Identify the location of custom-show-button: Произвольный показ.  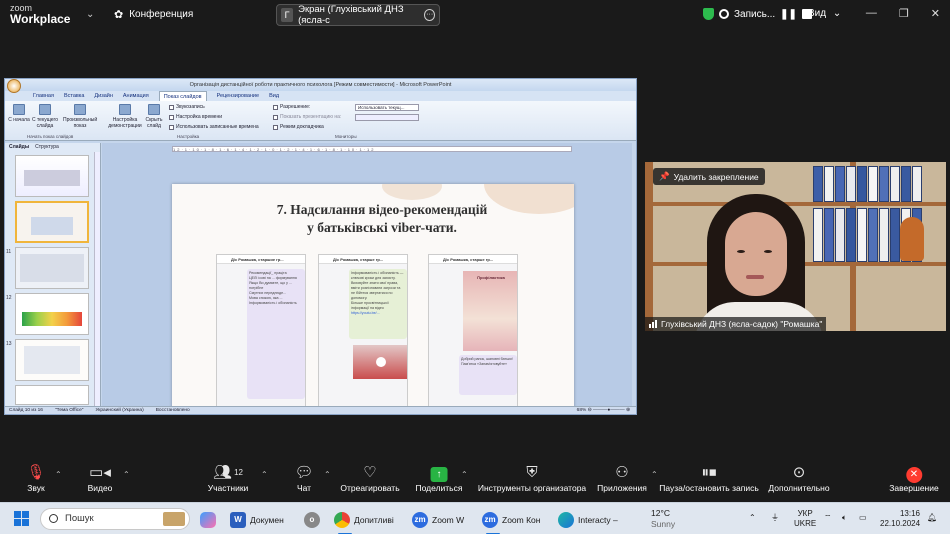
(80, 116).